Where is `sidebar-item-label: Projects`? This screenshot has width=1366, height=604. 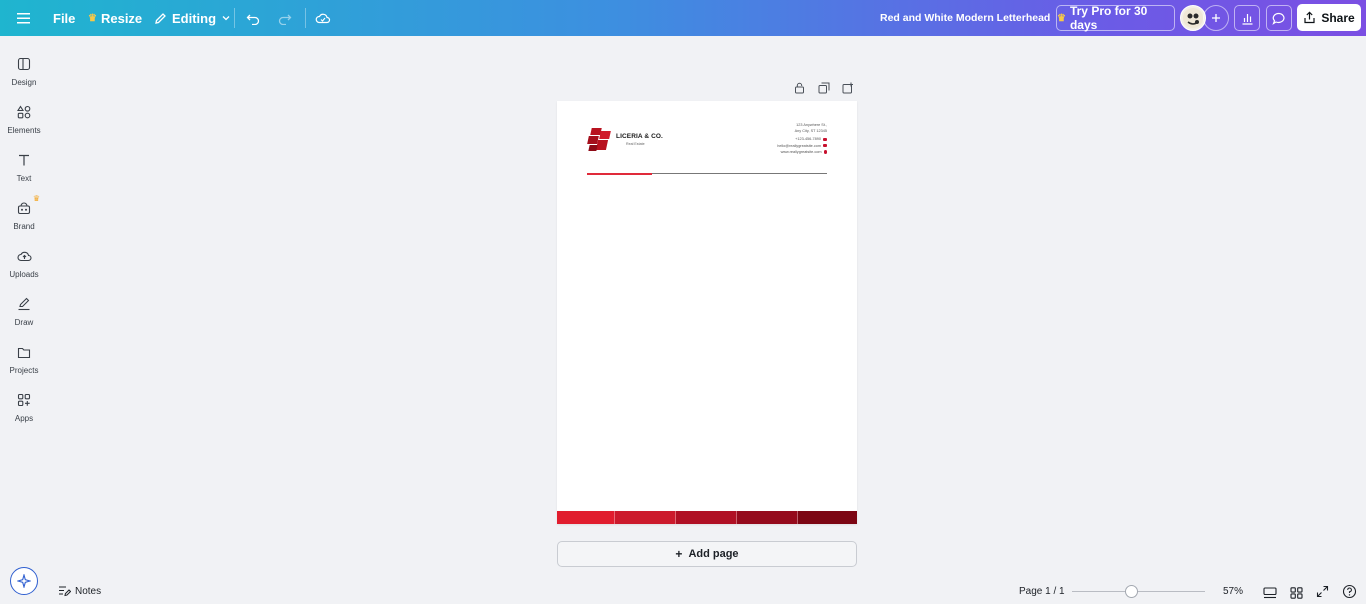
sidebar-item-label: Projects is located at coordinates (24, 370).